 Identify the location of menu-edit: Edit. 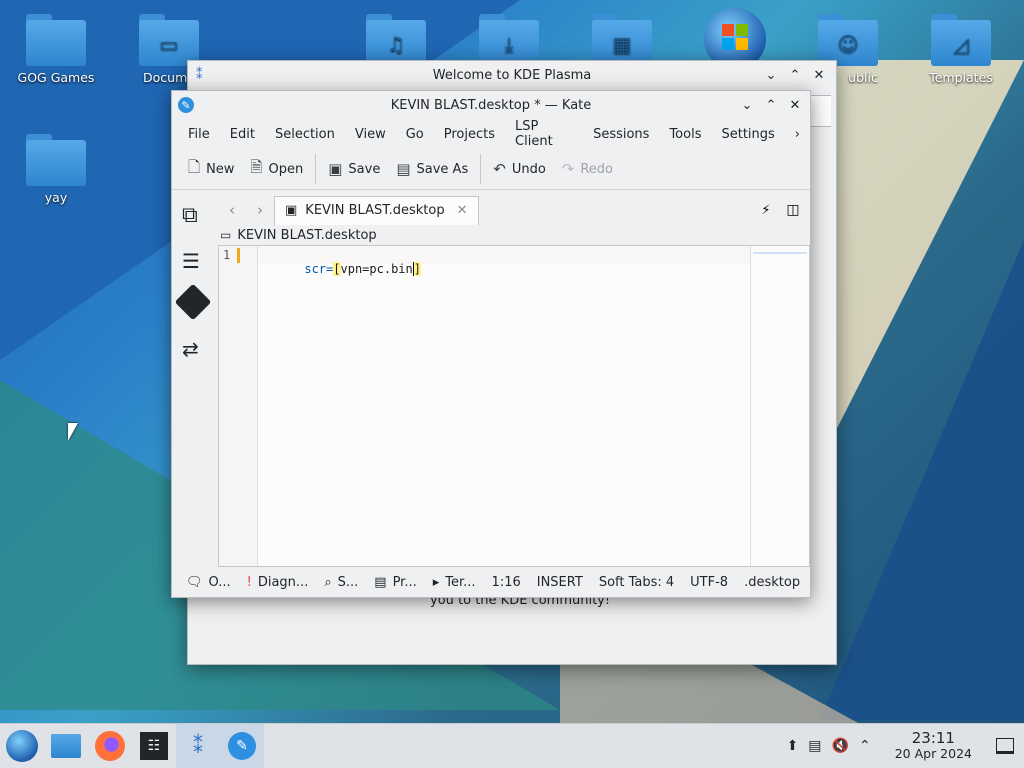
(242, 134).